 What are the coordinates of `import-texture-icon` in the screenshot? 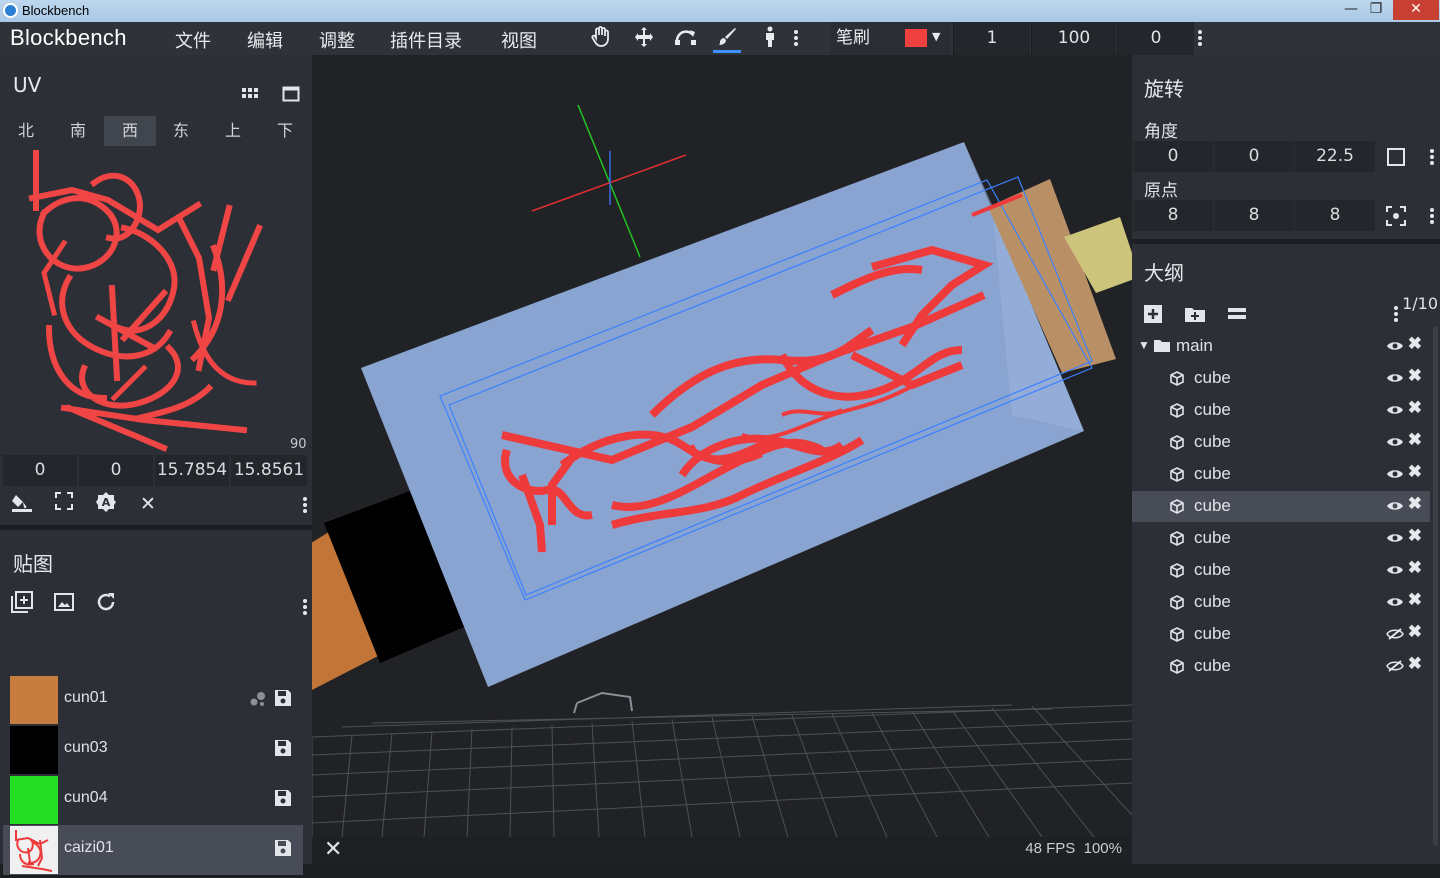 It's located at (64, 604).